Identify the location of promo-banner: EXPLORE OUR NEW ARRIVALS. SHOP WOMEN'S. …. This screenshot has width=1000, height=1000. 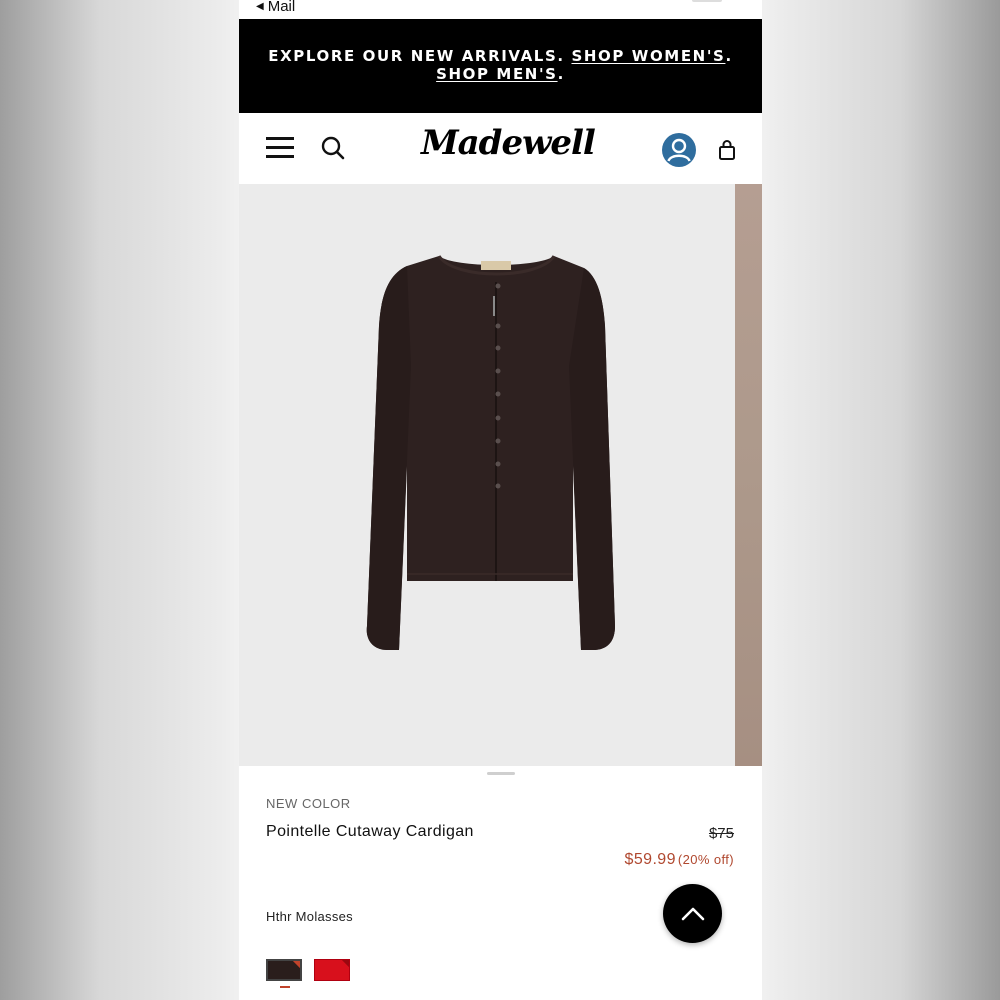
(500, 66).